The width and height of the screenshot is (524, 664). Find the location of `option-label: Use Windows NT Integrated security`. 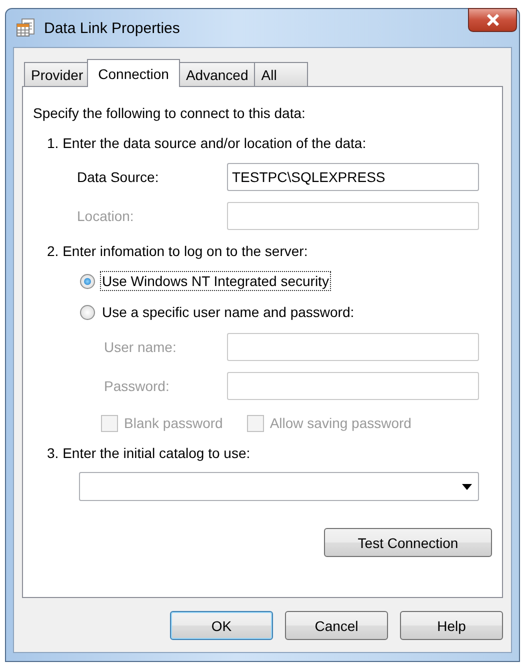

option-label: Use Windows NT Integrated security is located at coordinates (215, 281).